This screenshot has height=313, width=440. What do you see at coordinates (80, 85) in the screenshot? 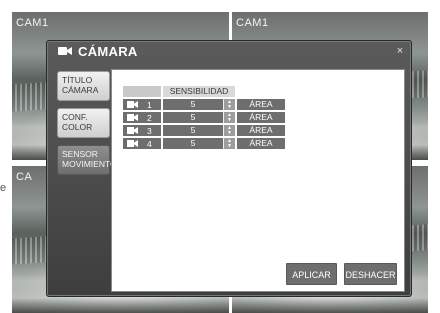
I see `tab-label: TÍTULO CÁMARA` at bounding box center [80, 85].